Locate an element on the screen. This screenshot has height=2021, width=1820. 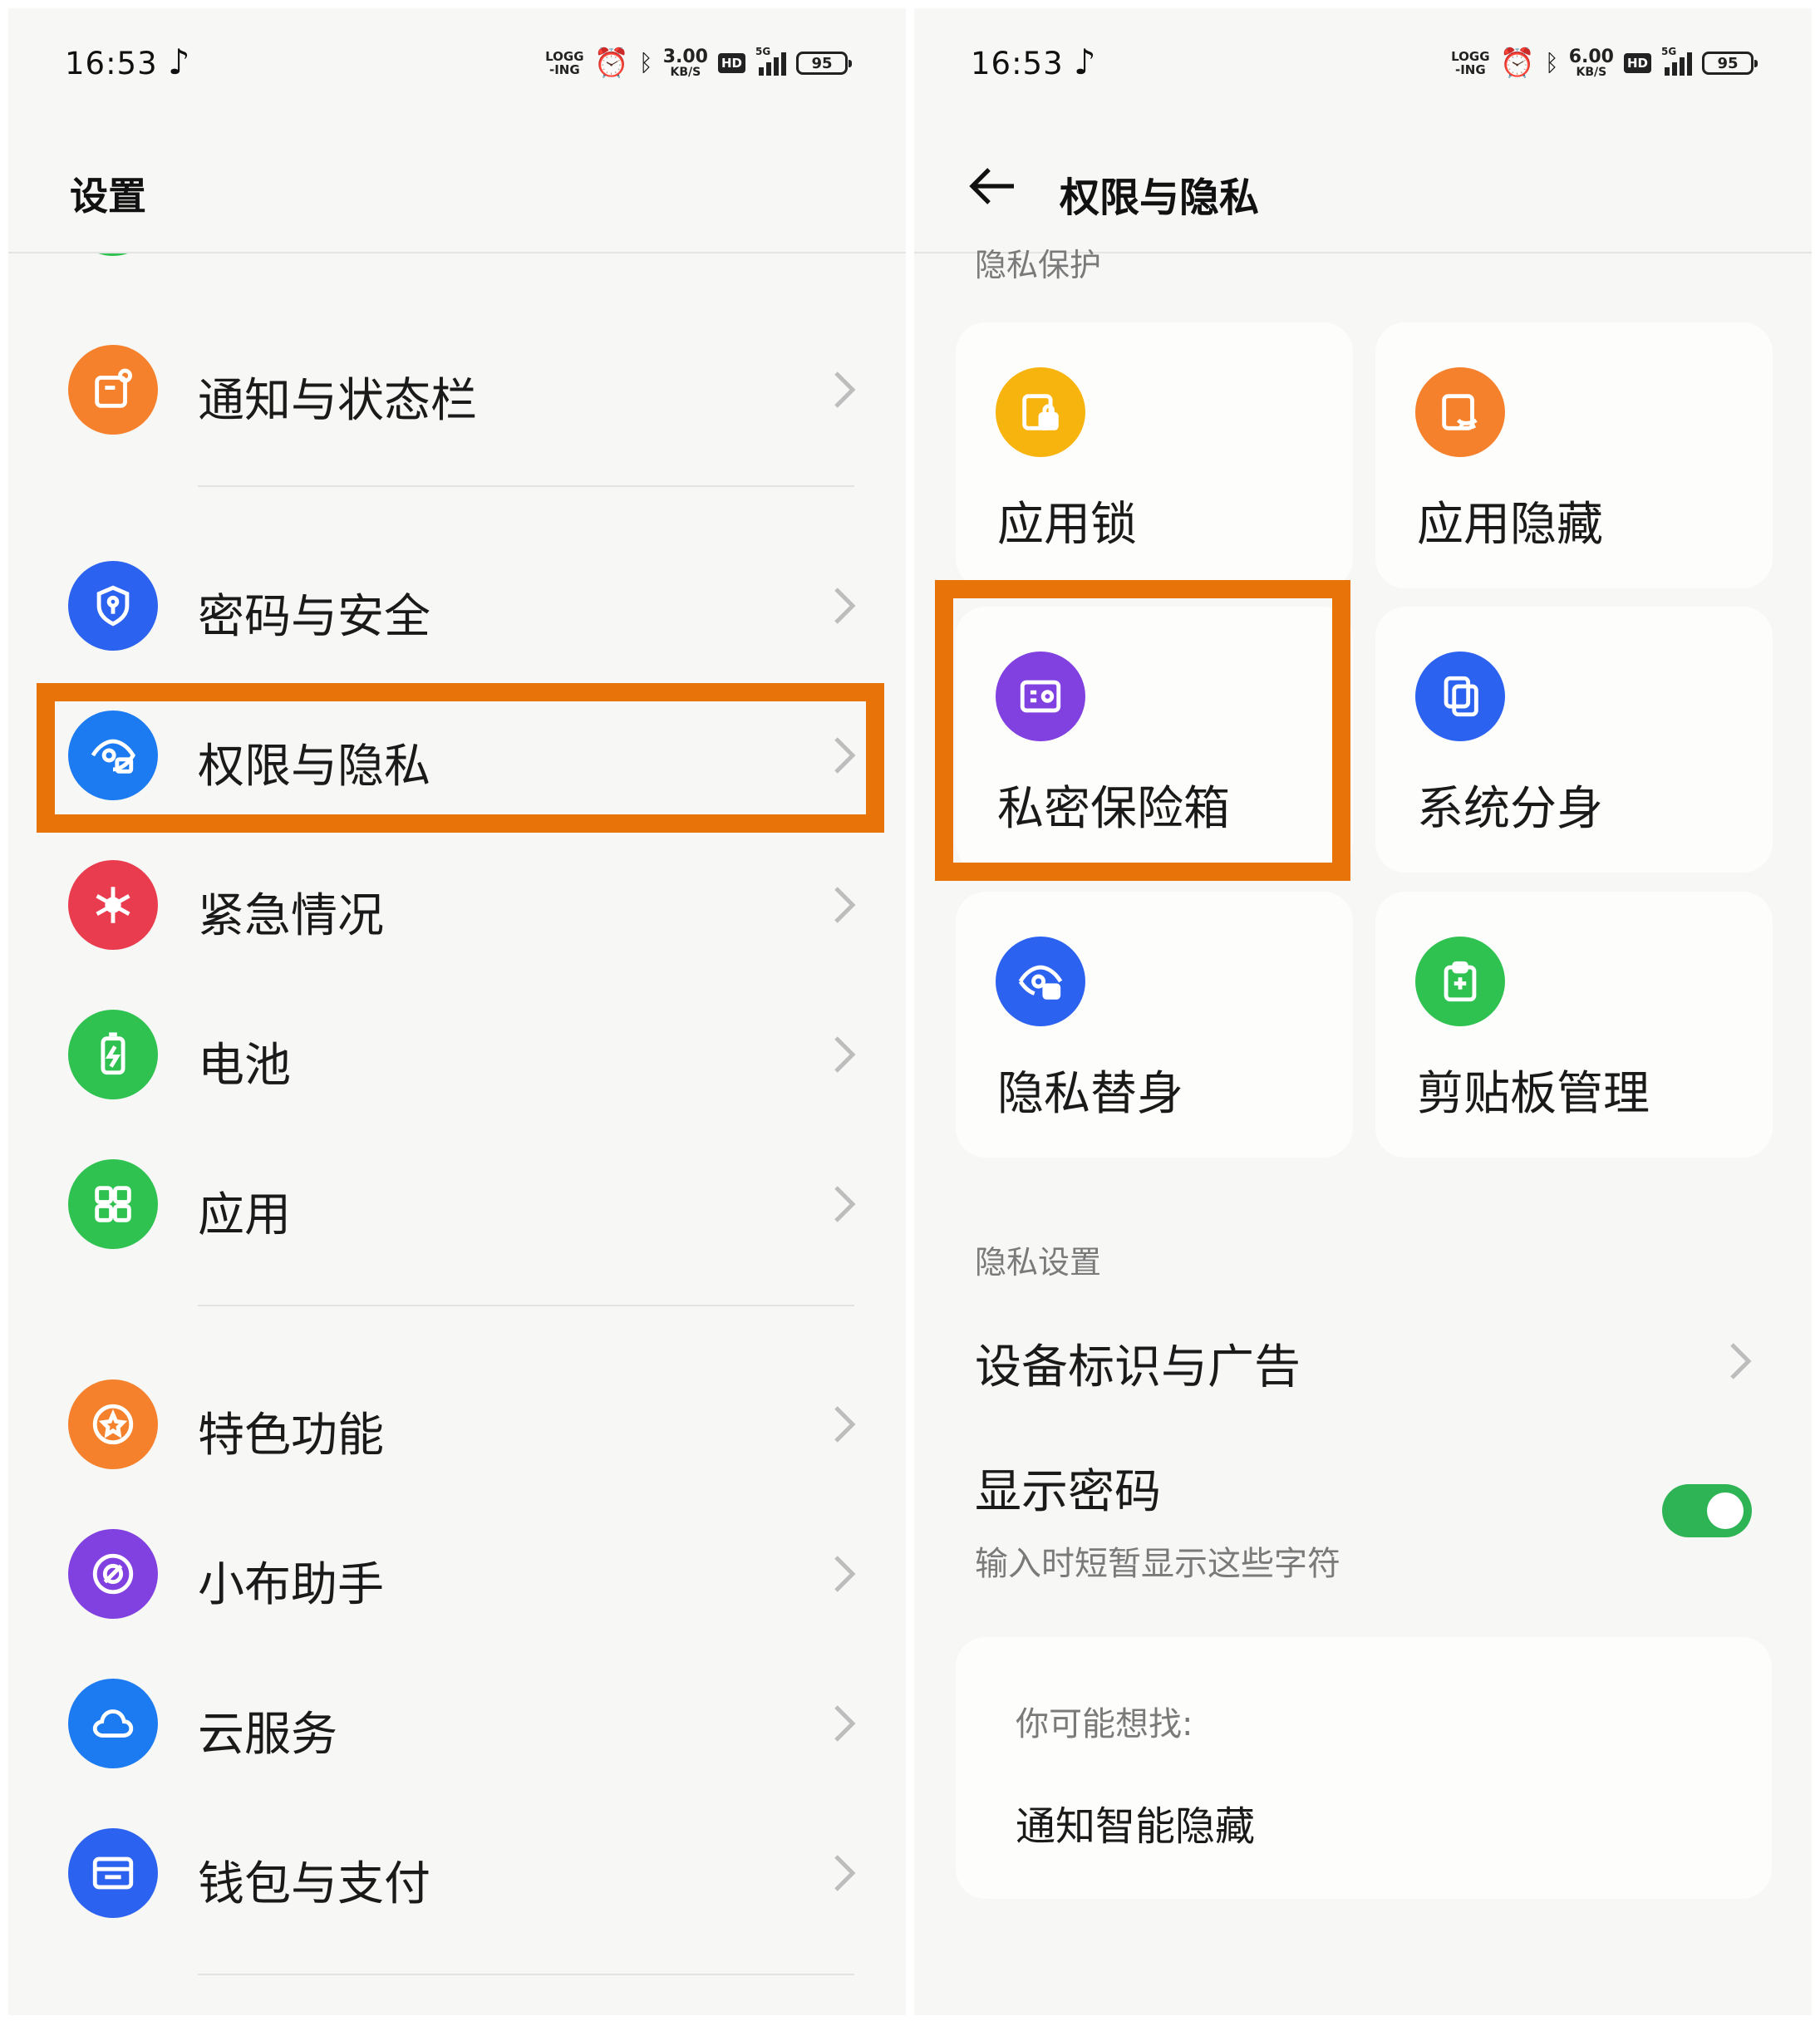
page-title: 设置 is located at coordinates (108, 196).